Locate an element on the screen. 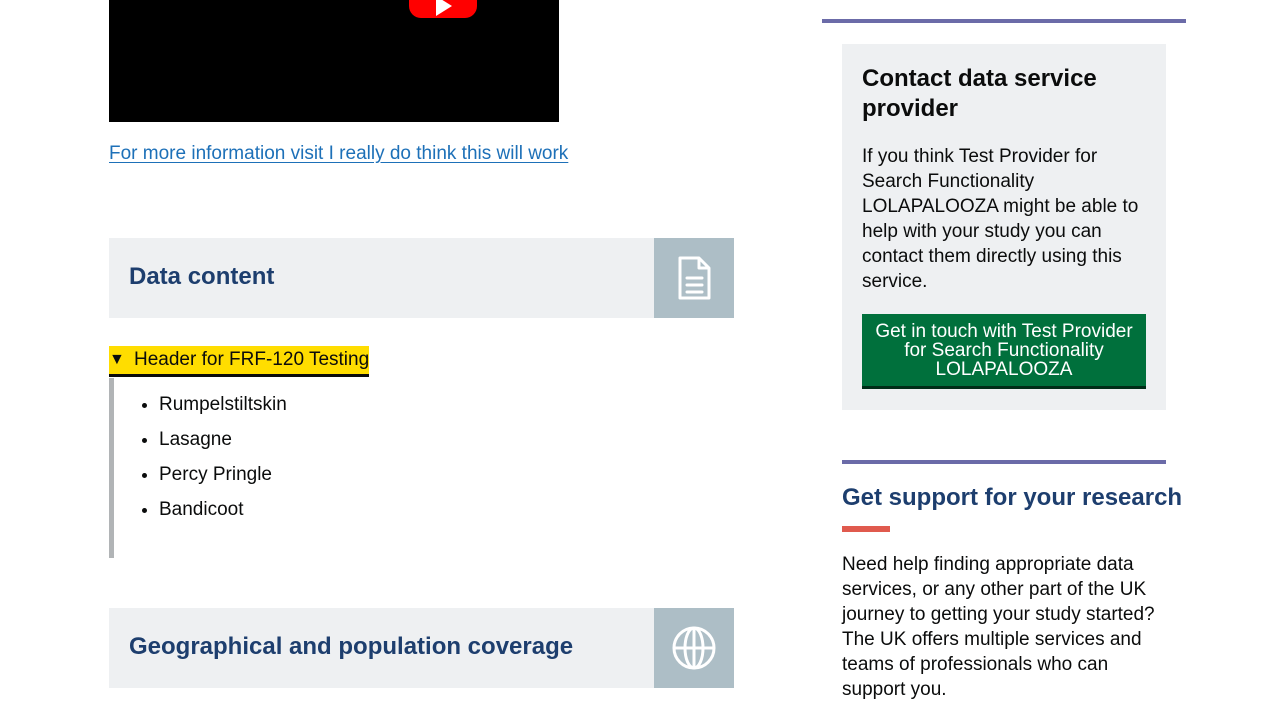  support-top-rule is located at coordinates (1004, 462).